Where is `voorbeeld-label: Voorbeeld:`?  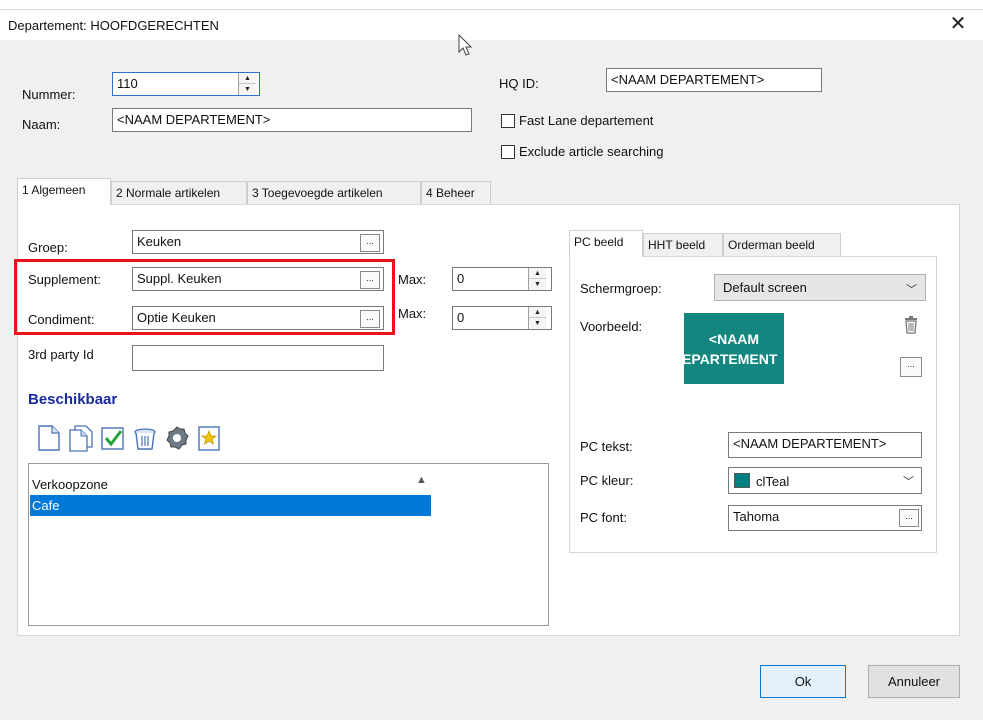 voorbeeld-label: Voorbeeld: is located at coordinates (611, 326).